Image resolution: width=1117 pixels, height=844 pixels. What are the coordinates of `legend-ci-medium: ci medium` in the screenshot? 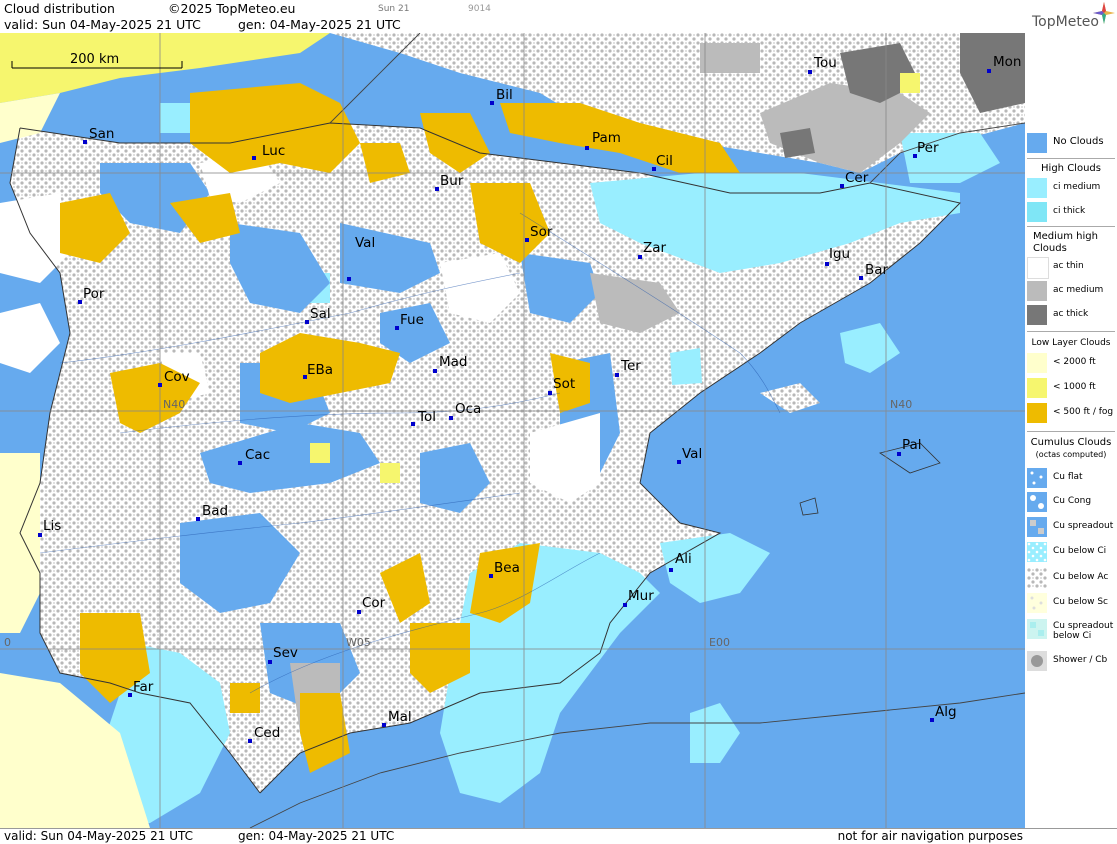 It's located at (1071, 189).